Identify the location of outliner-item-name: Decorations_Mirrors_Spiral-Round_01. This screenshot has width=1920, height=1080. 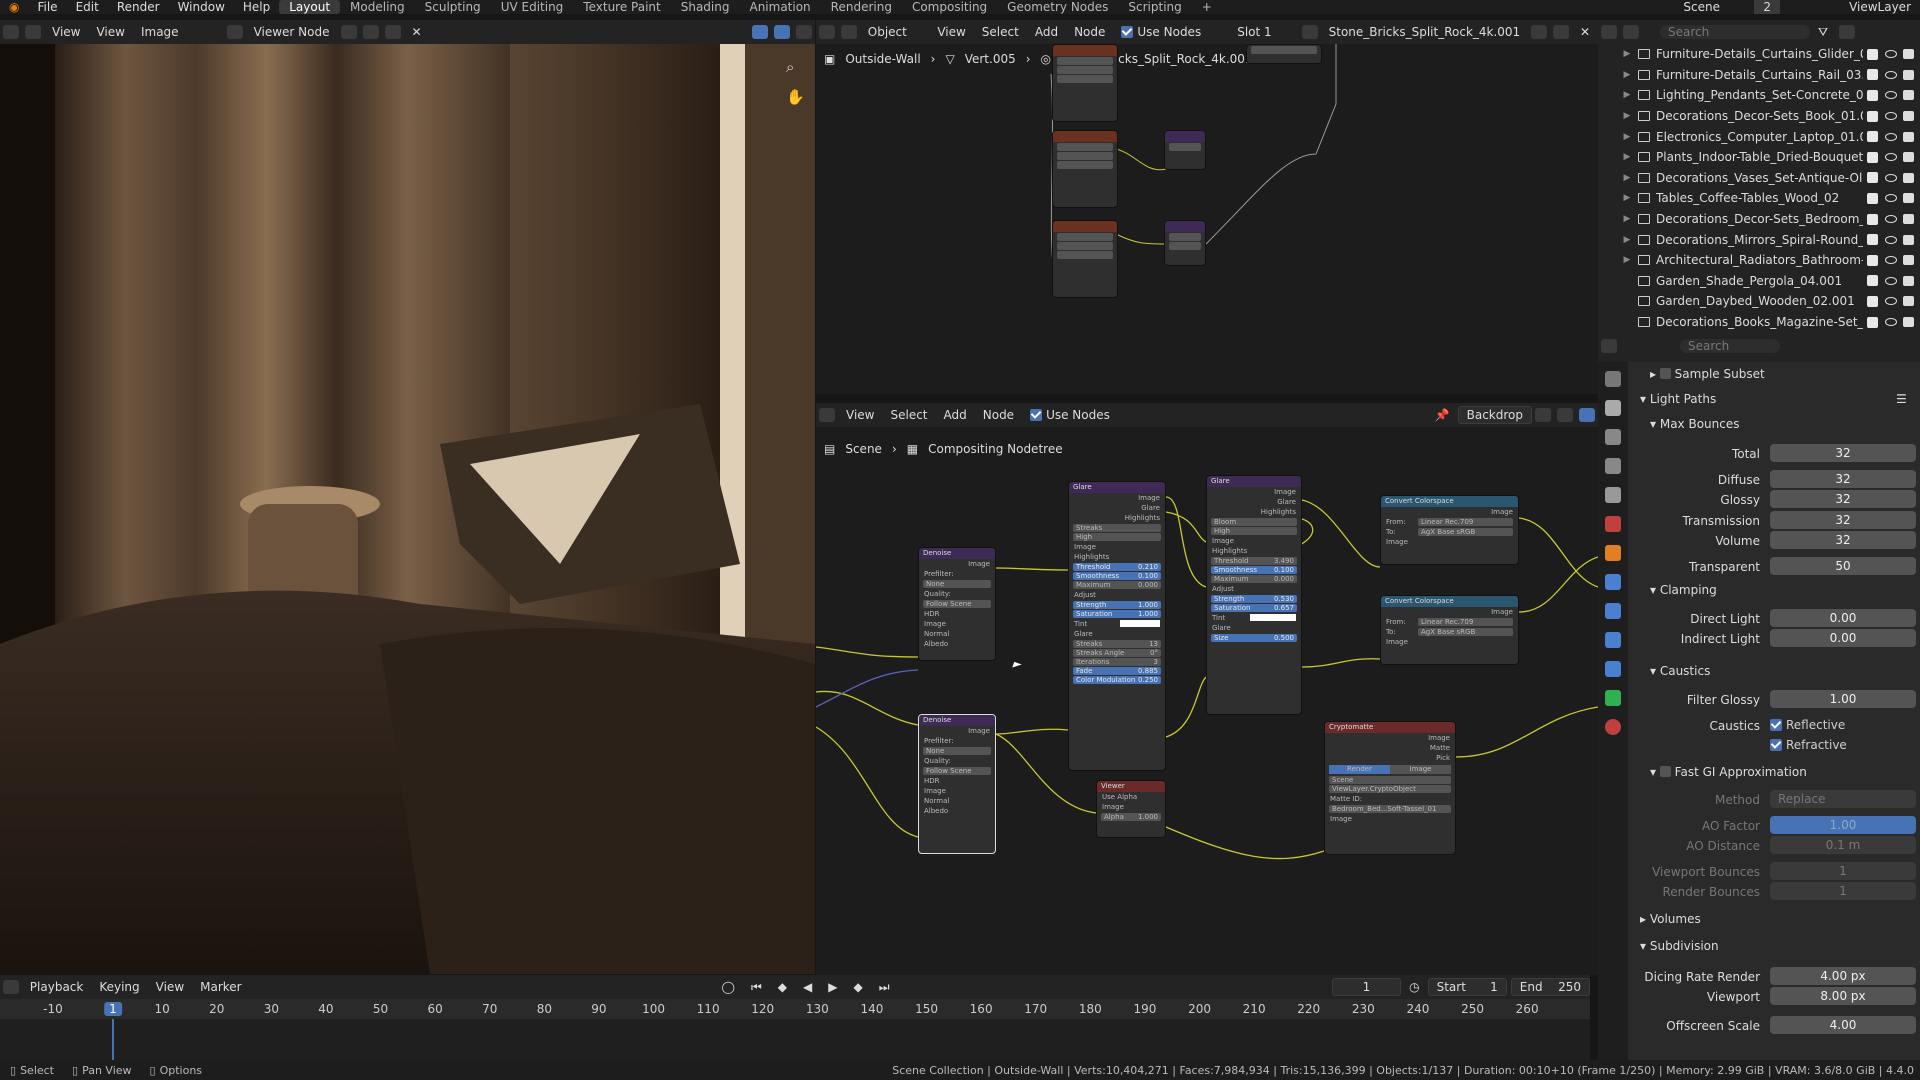
(1759, 240).